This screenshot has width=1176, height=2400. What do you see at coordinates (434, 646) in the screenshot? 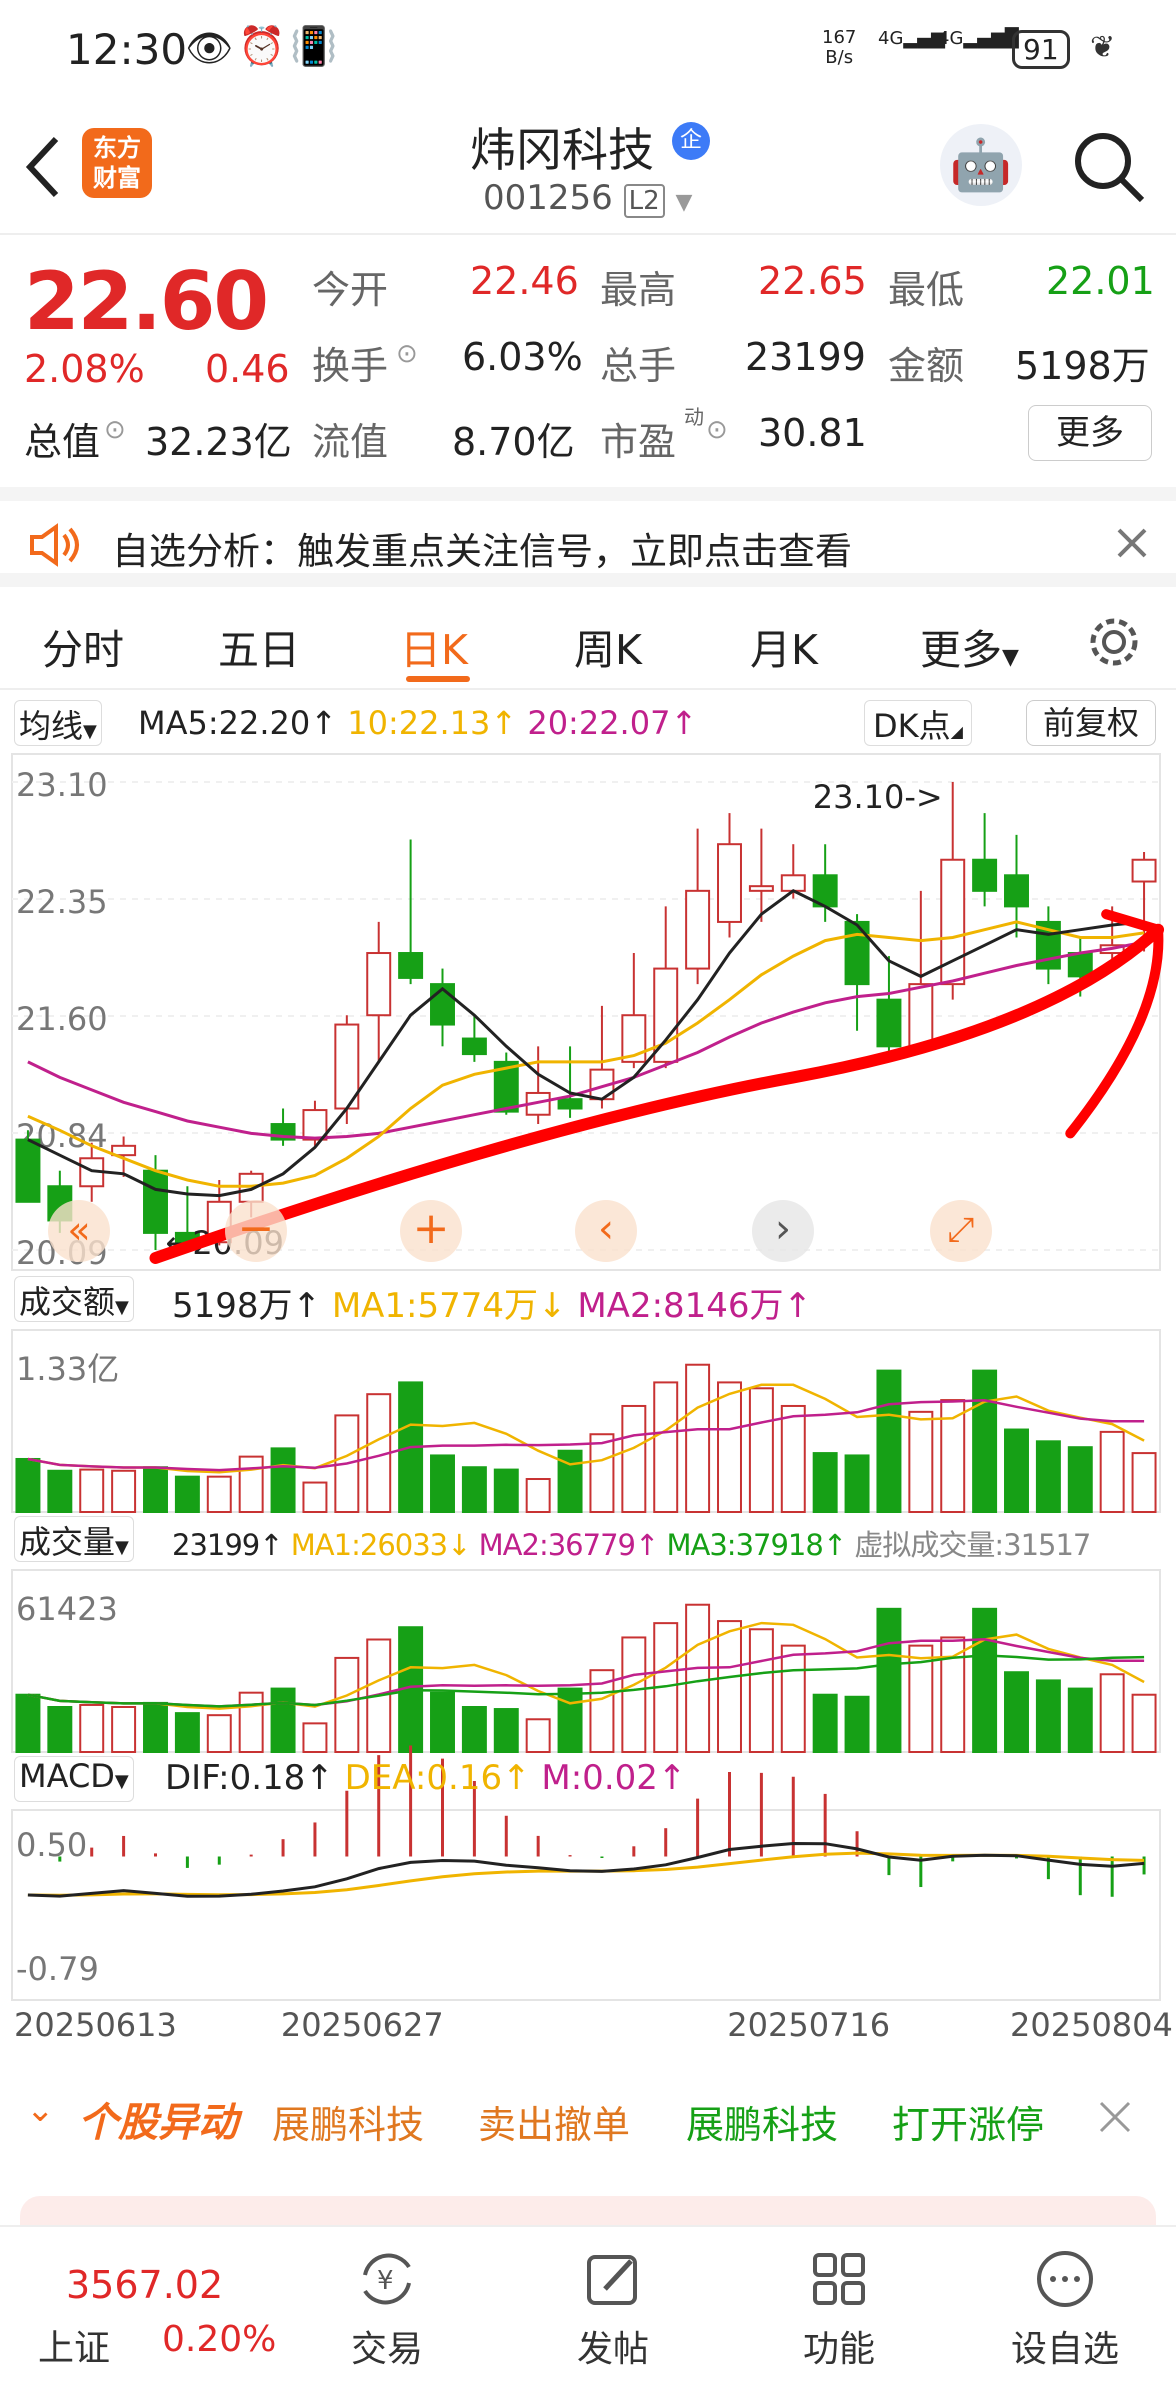
I see `tab-daily-k: 日K` at bounding box center [434, 646].